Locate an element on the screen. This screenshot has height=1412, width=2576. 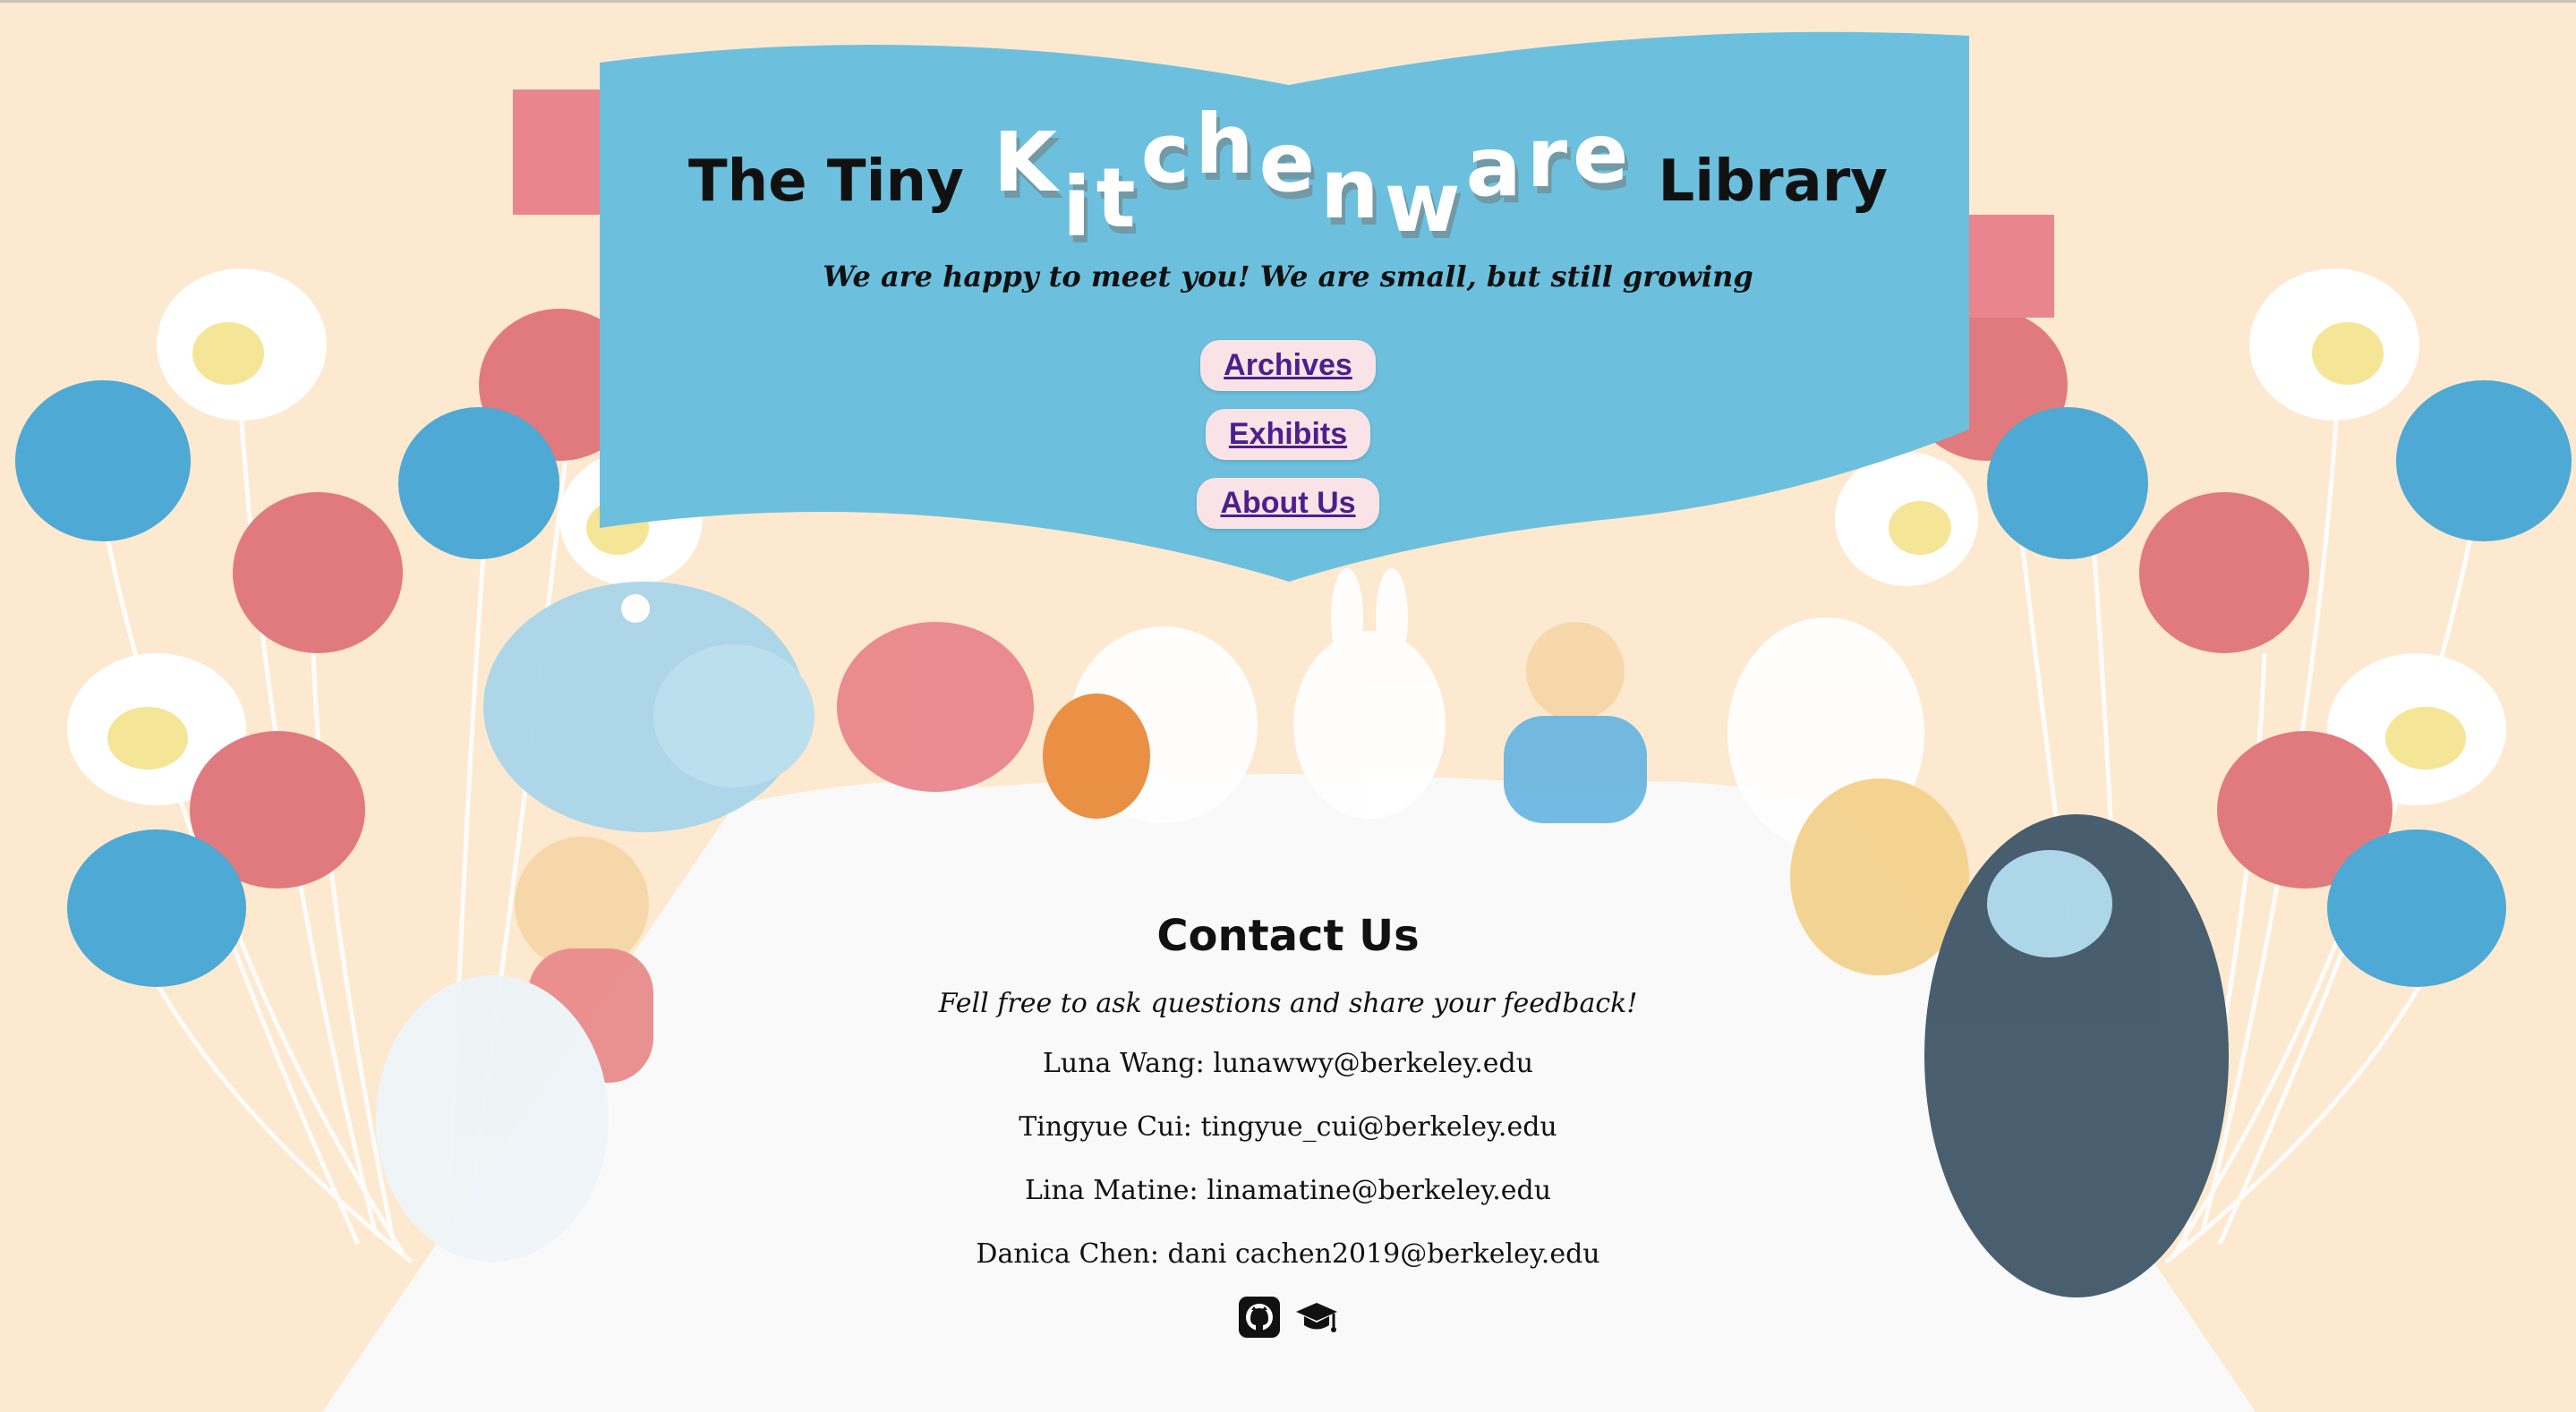
title-letter: a is located at coordinates (1493, 167).